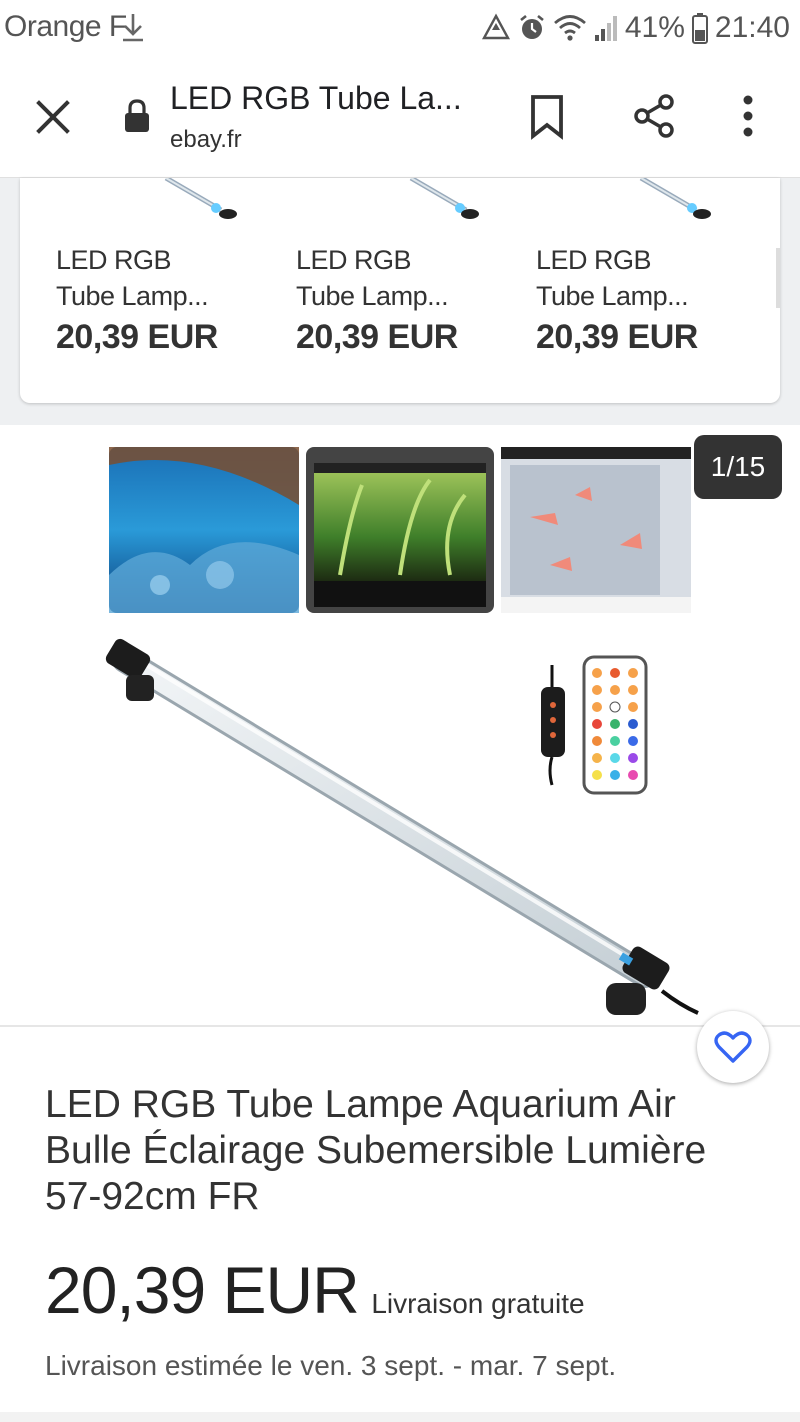  Describe the element at coordinates (654, 27) in the screenshot. I see `battery-percent: 41%` at that location.